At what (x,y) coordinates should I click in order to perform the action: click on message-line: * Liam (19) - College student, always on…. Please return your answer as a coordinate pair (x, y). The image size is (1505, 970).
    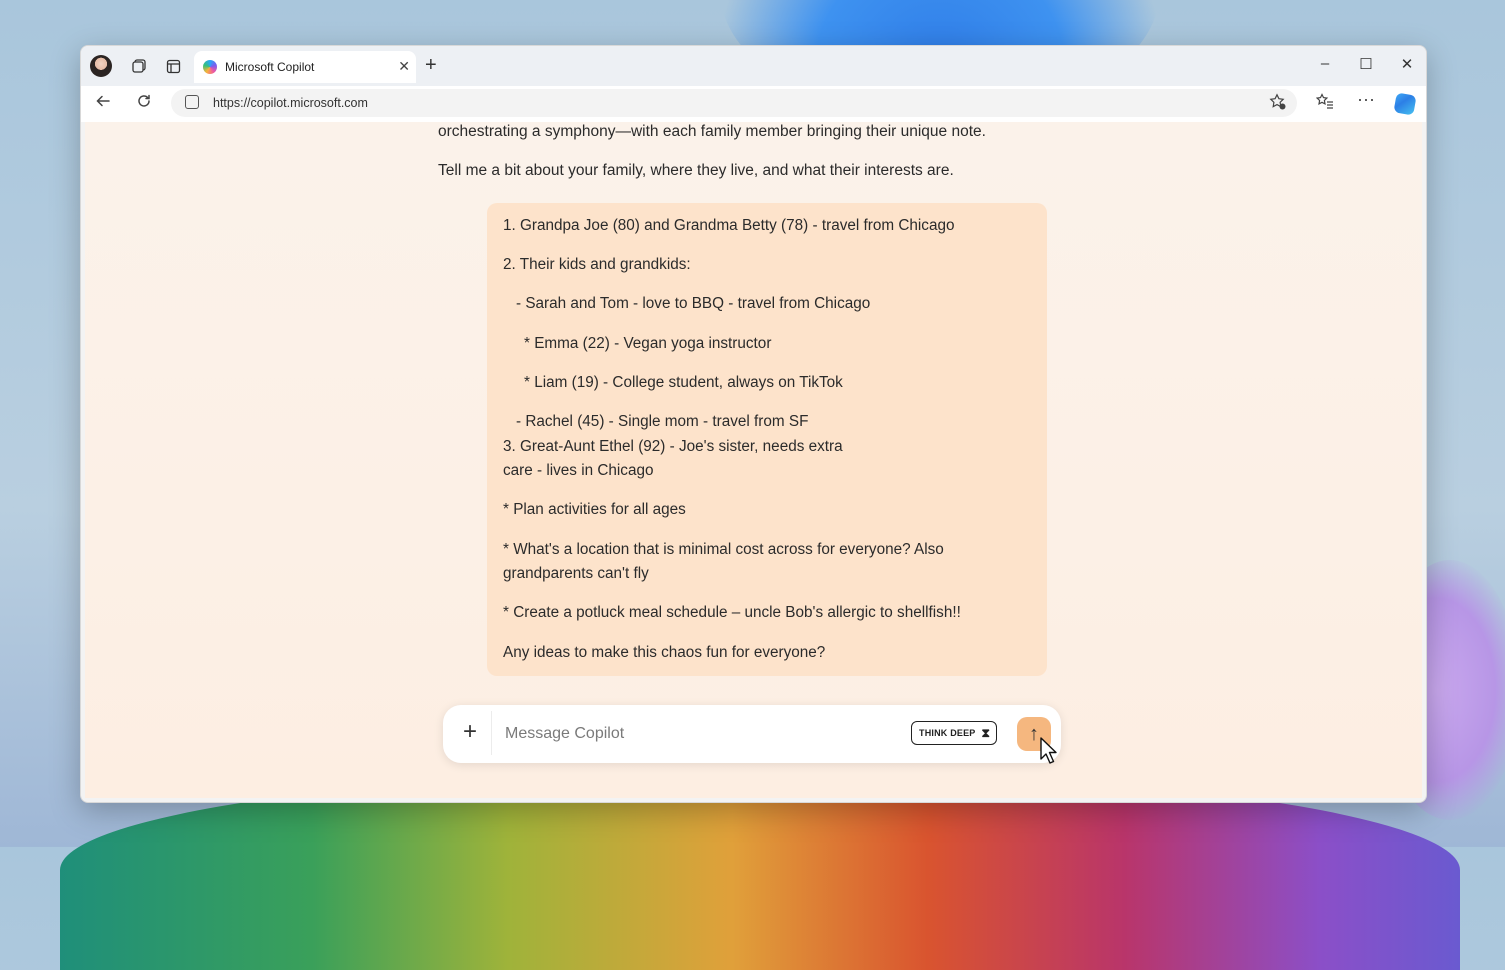
    Looking at the image, I should click on (683, 382).